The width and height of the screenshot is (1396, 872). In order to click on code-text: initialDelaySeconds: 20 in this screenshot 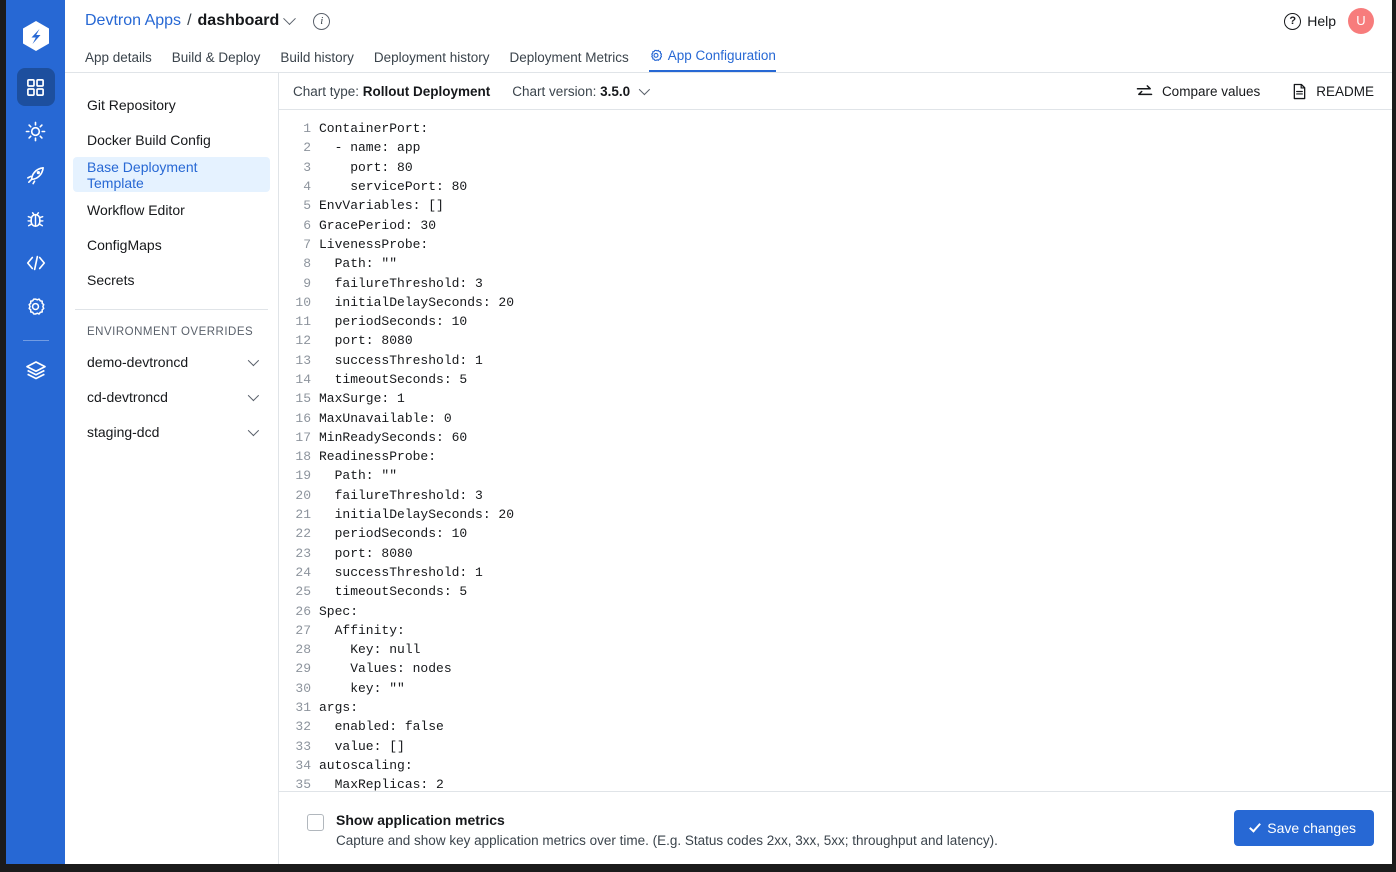, I will do `click(417, 515)`.